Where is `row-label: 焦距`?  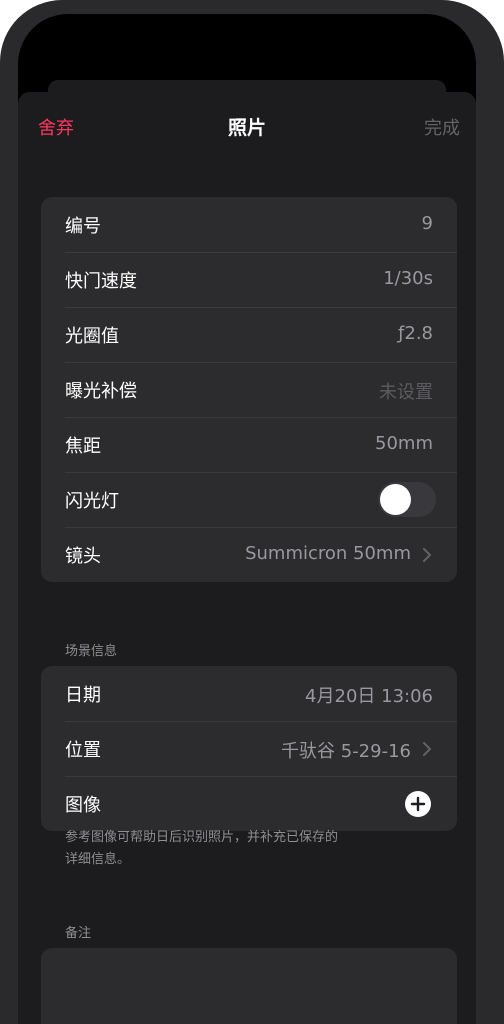 row-label: 焦距 is located at coordinates (83, 446).